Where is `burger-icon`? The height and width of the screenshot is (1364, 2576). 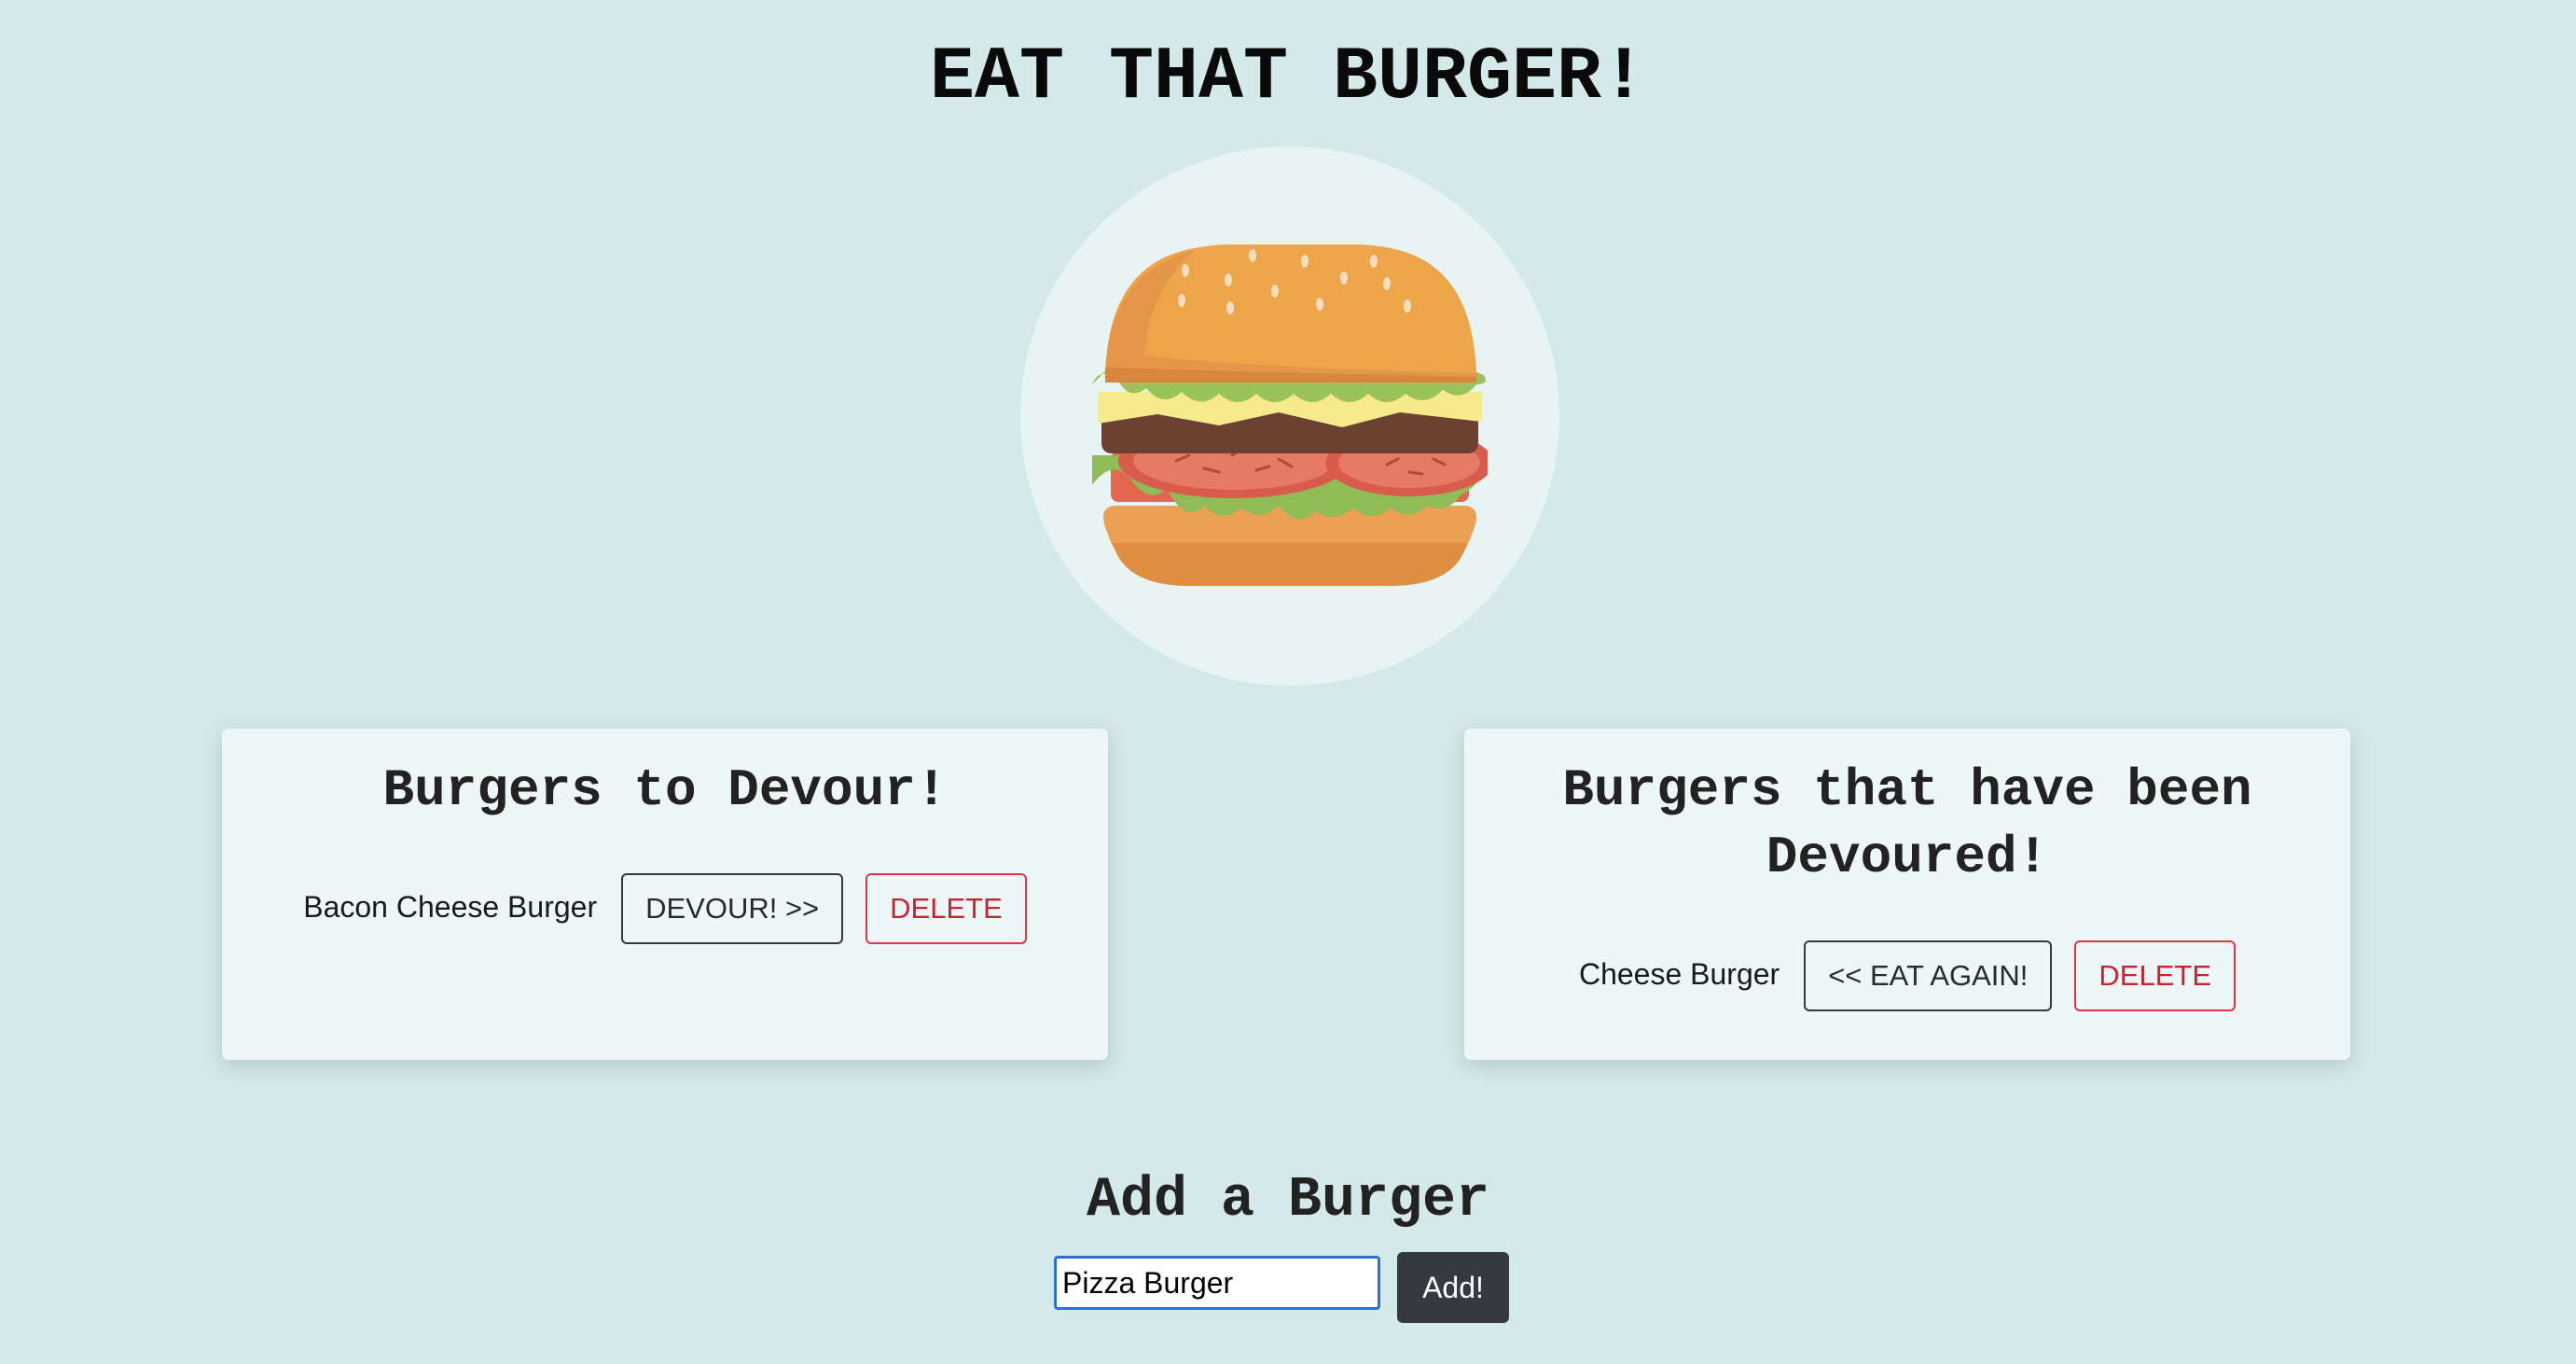
burger-icon is located at coordinates (1290, 415).